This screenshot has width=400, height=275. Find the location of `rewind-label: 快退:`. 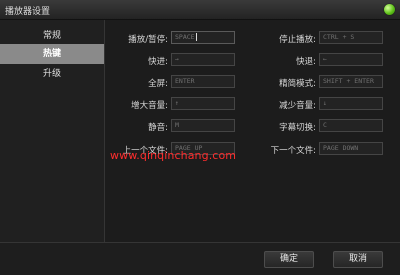

rewind-label: 快退: is located at coordinates (306, 62).